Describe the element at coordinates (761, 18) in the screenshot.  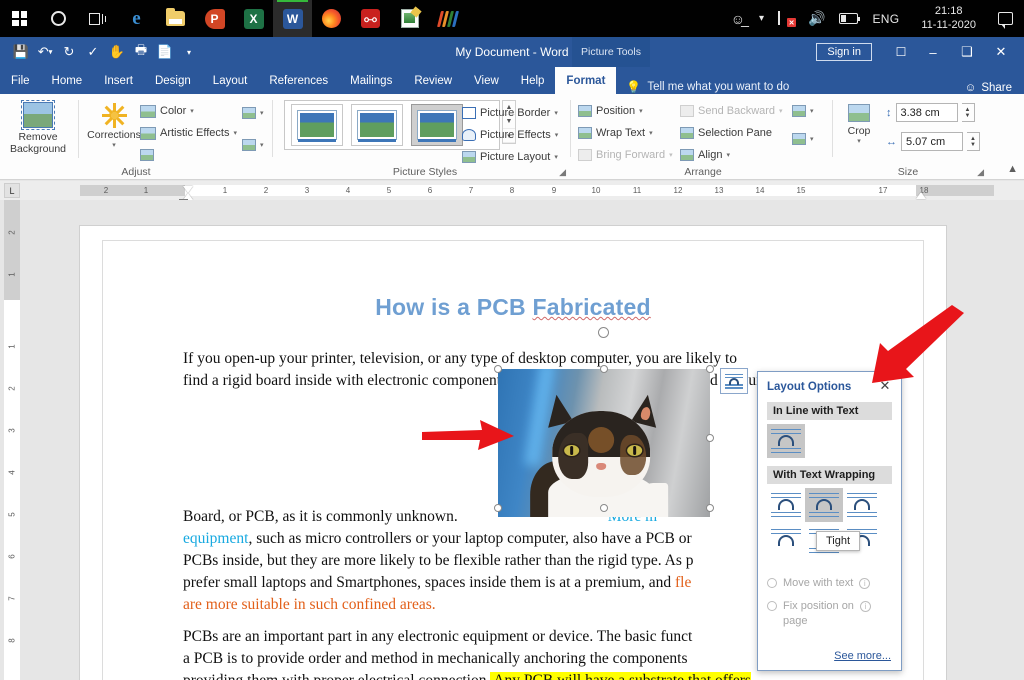
I see `show-hidden-icons-button: ▾` at that location.